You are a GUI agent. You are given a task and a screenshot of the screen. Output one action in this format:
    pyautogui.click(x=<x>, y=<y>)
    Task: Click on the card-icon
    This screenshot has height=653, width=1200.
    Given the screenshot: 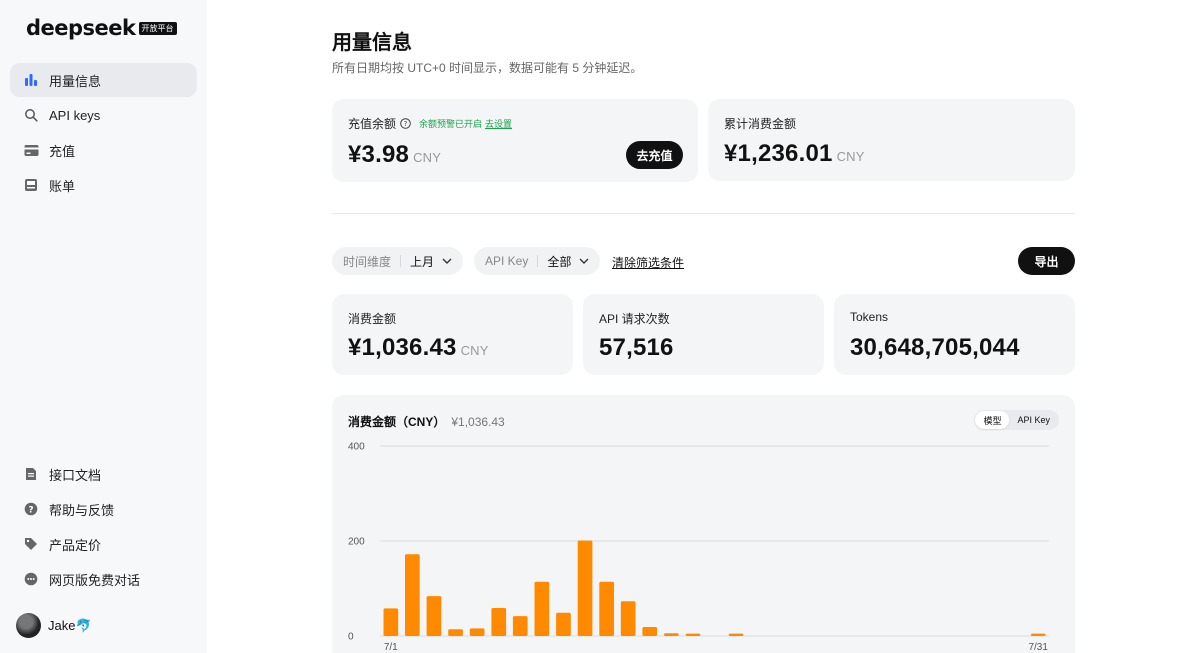 What is the action you would take?
    pyautogui.click(x=31, y=150)
    